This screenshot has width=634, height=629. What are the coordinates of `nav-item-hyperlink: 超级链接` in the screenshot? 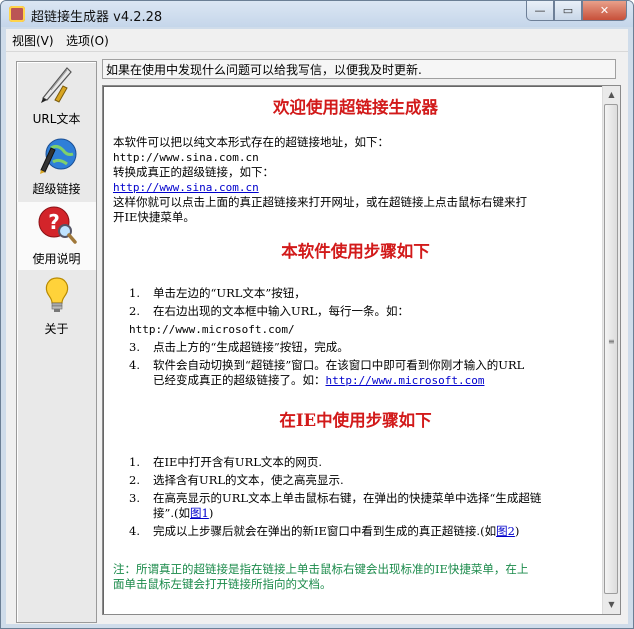 It's located at (56, 166).